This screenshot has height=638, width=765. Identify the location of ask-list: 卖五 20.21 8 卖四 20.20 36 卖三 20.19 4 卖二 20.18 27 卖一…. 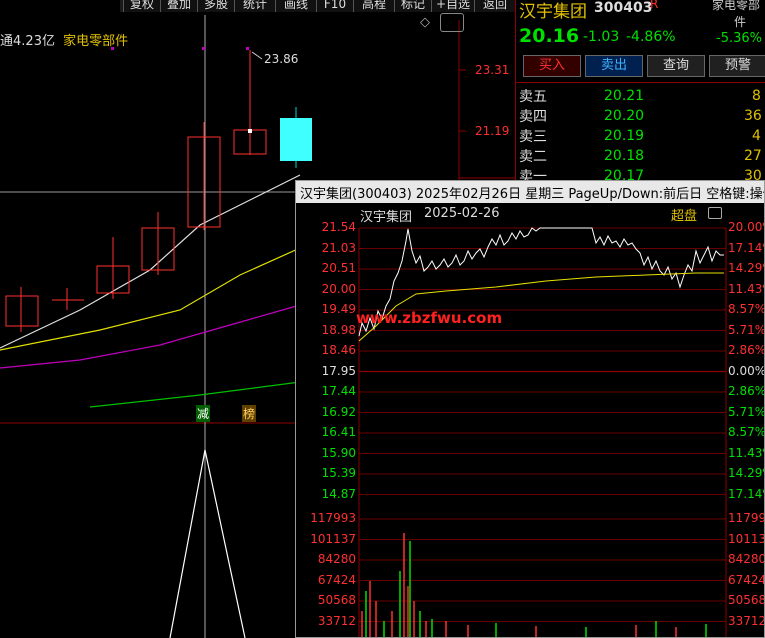
(642, 136).